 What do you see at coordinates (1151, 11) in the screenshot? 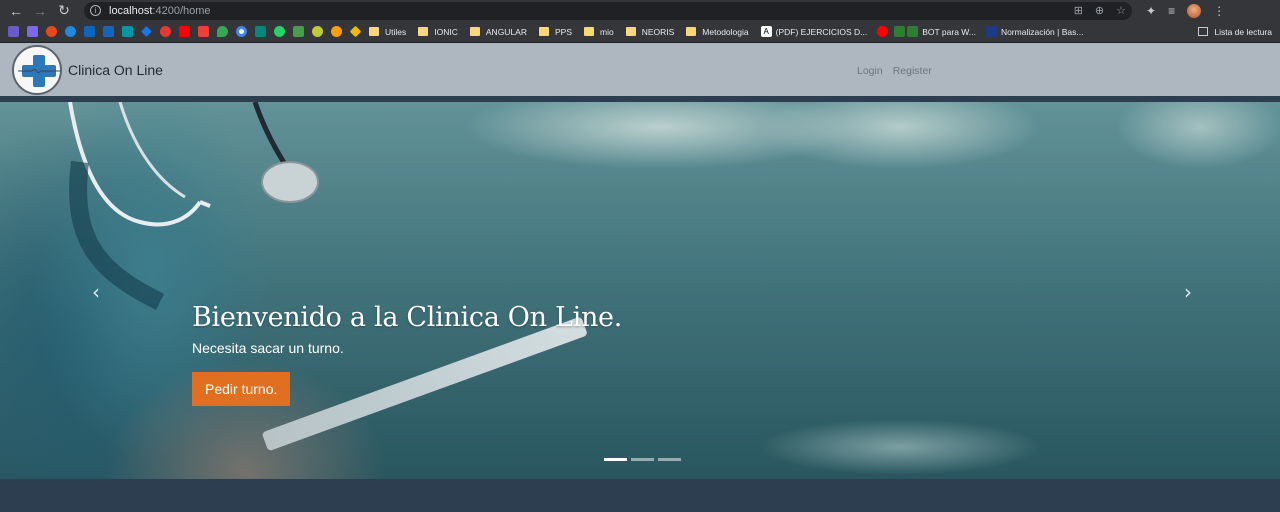
I see `extensions-icon: ✦` at bounding box center [1151, 11].